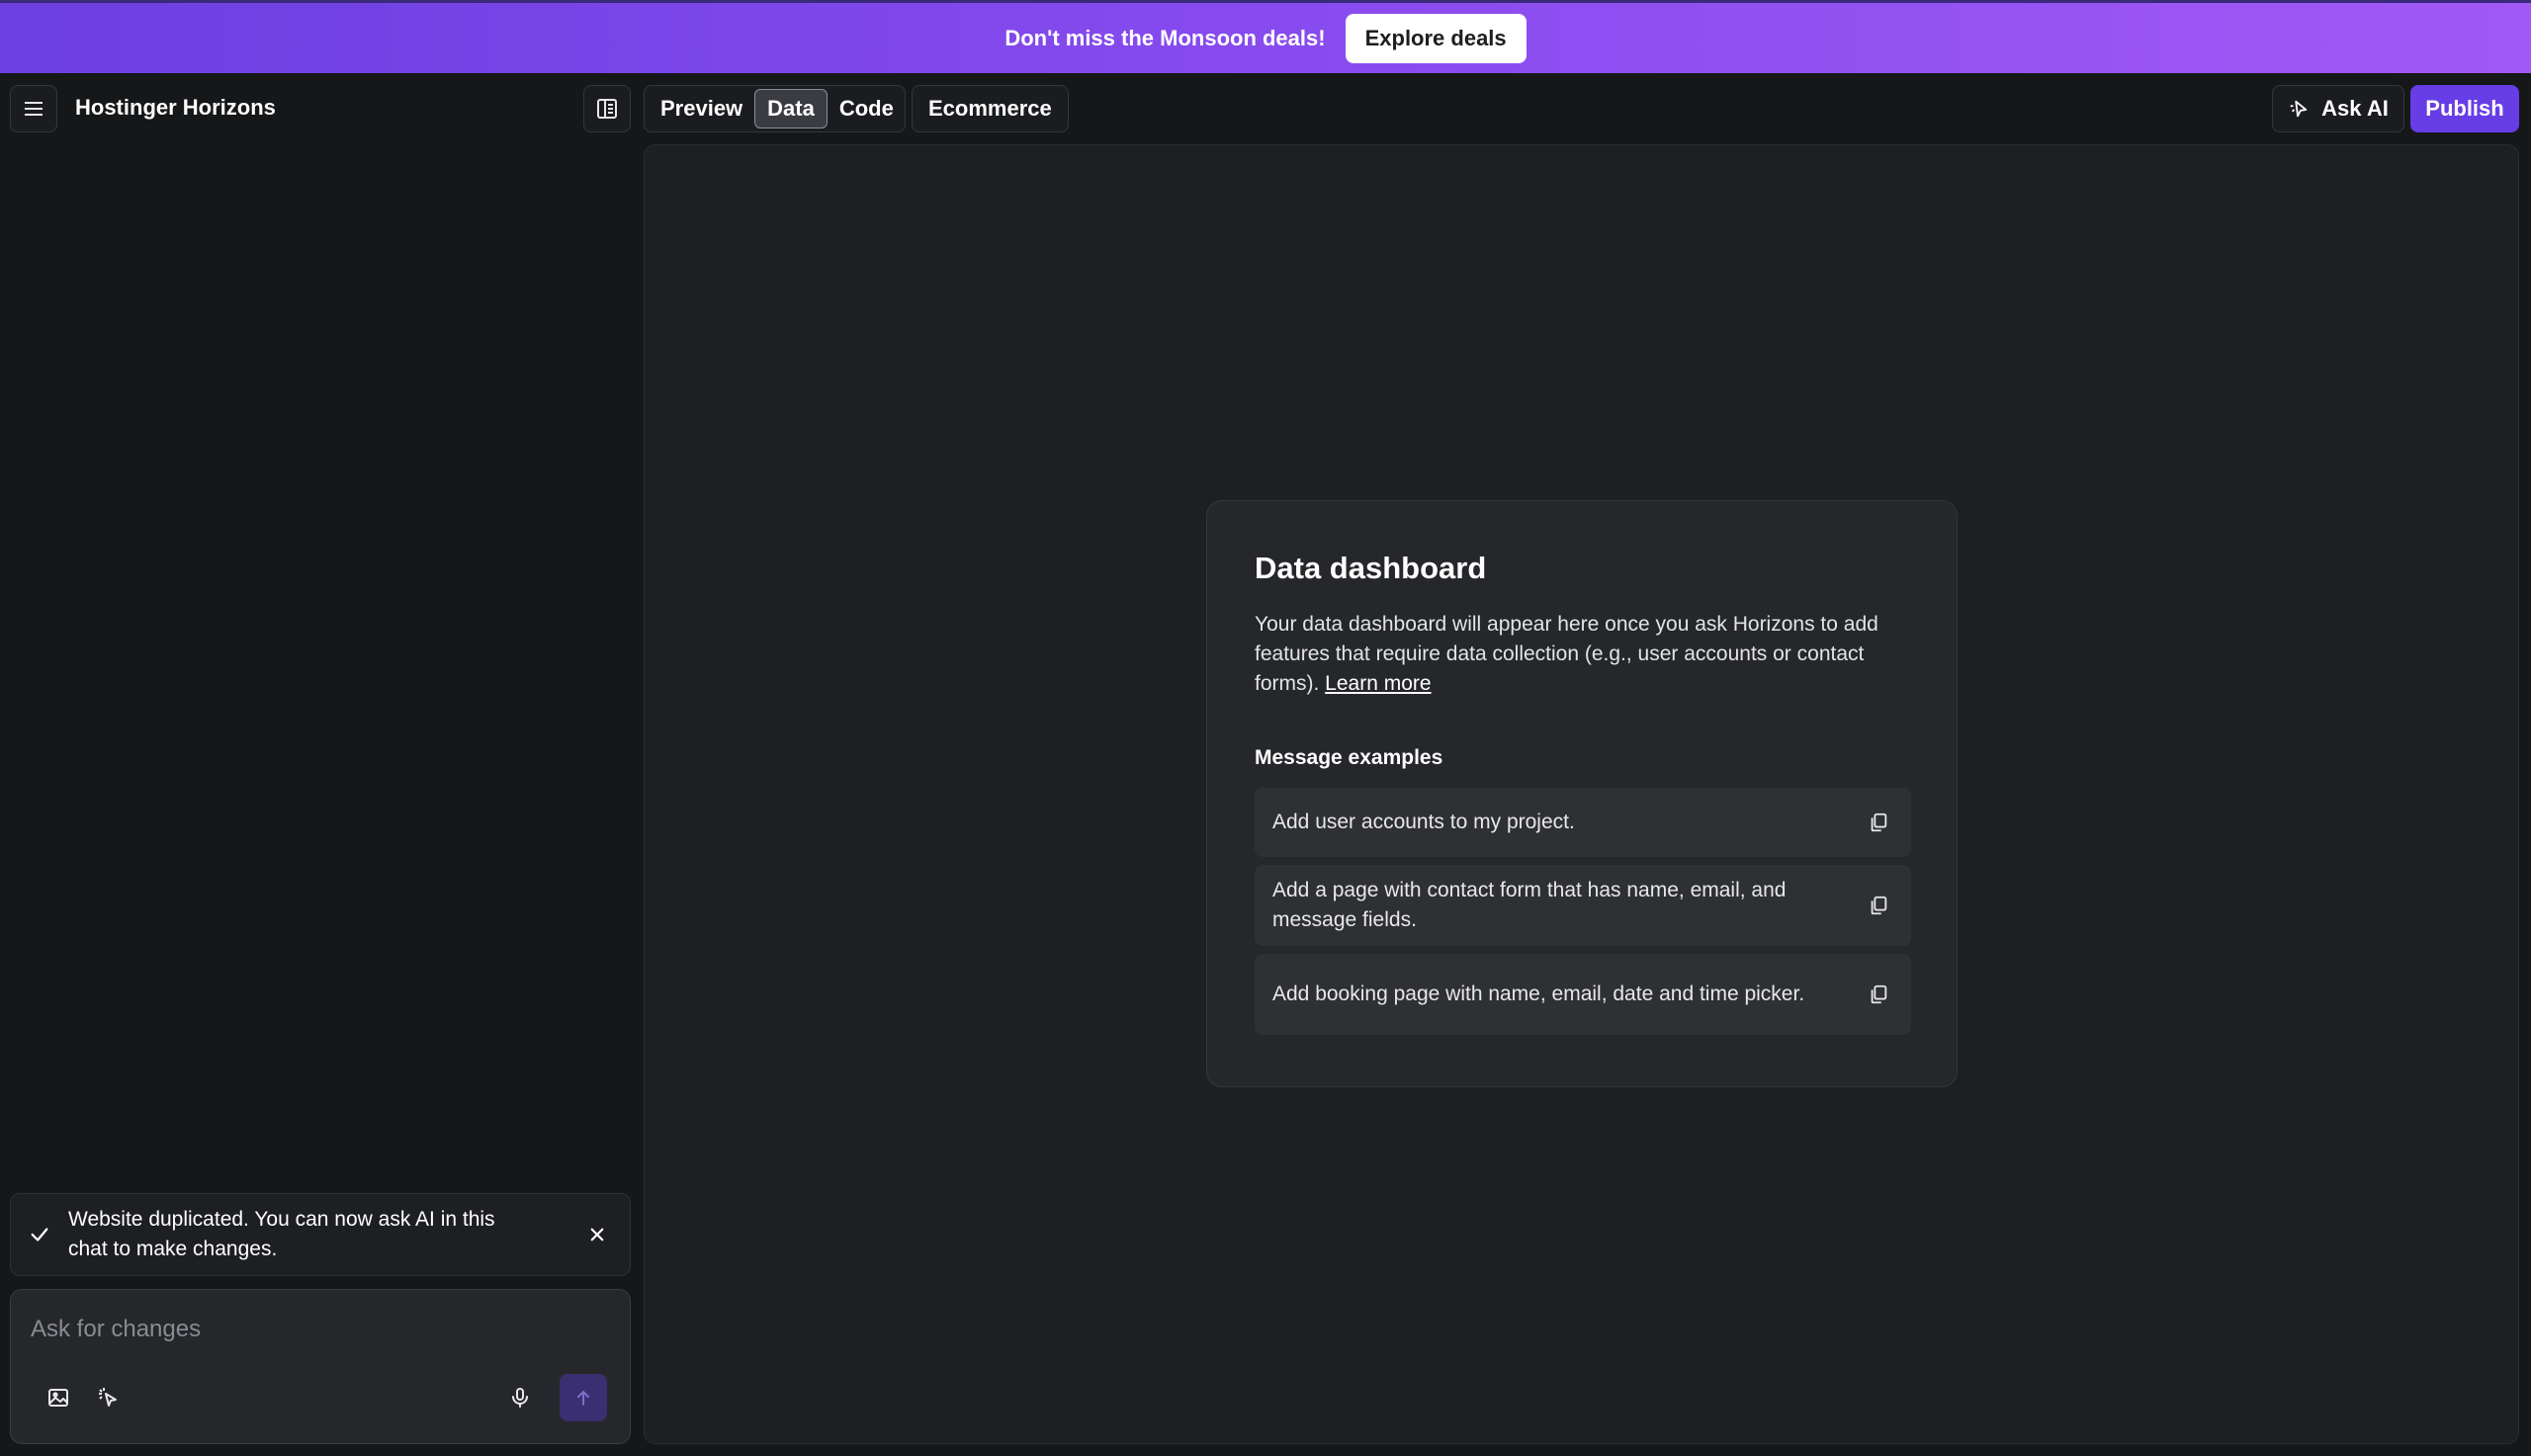 This screenshot has height=1456, width=2531. Describe the element at coordinates (1378, 683) in the screenshot. I see `learn-more-link: Learn more` at that location.